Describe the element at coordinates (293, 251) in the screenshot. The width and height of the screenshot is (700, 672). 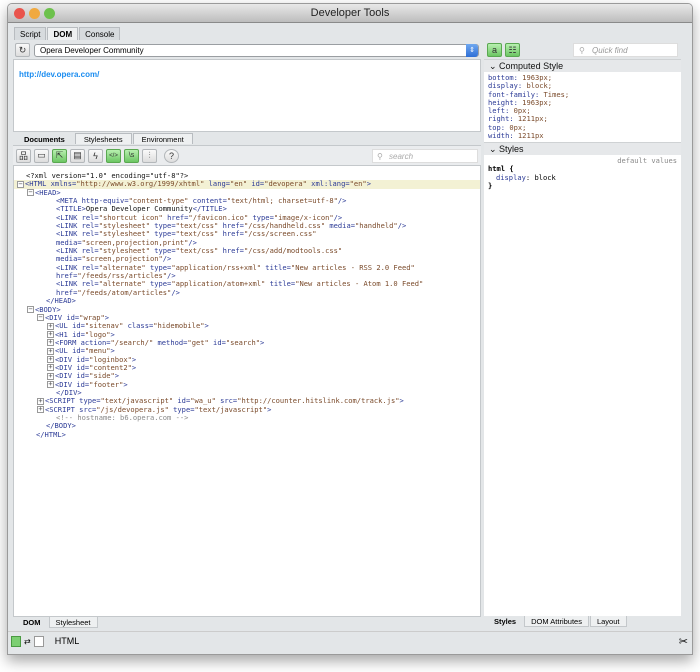
I see `attr-value: "/css/add/modtools.css"` at that location.